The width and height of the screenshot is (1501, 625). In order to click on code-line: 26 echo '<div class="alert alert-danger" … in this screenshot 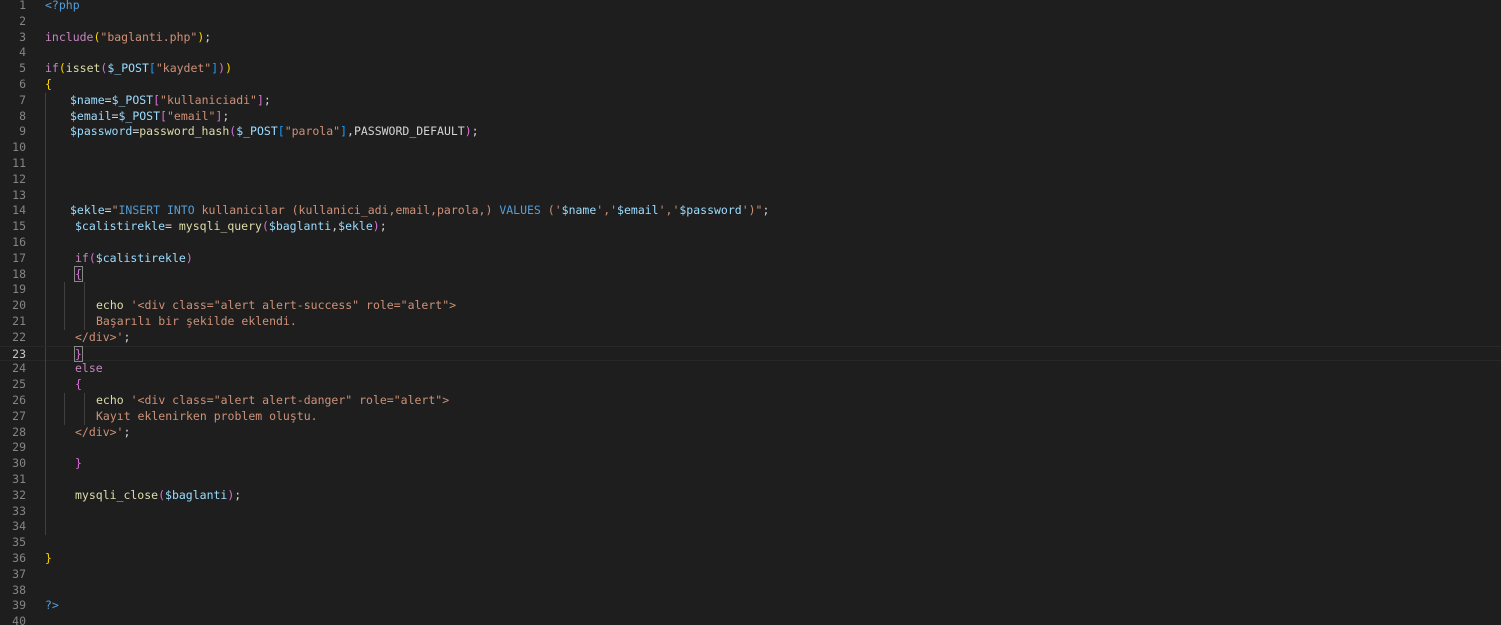, I will do `click(750, 401)`.